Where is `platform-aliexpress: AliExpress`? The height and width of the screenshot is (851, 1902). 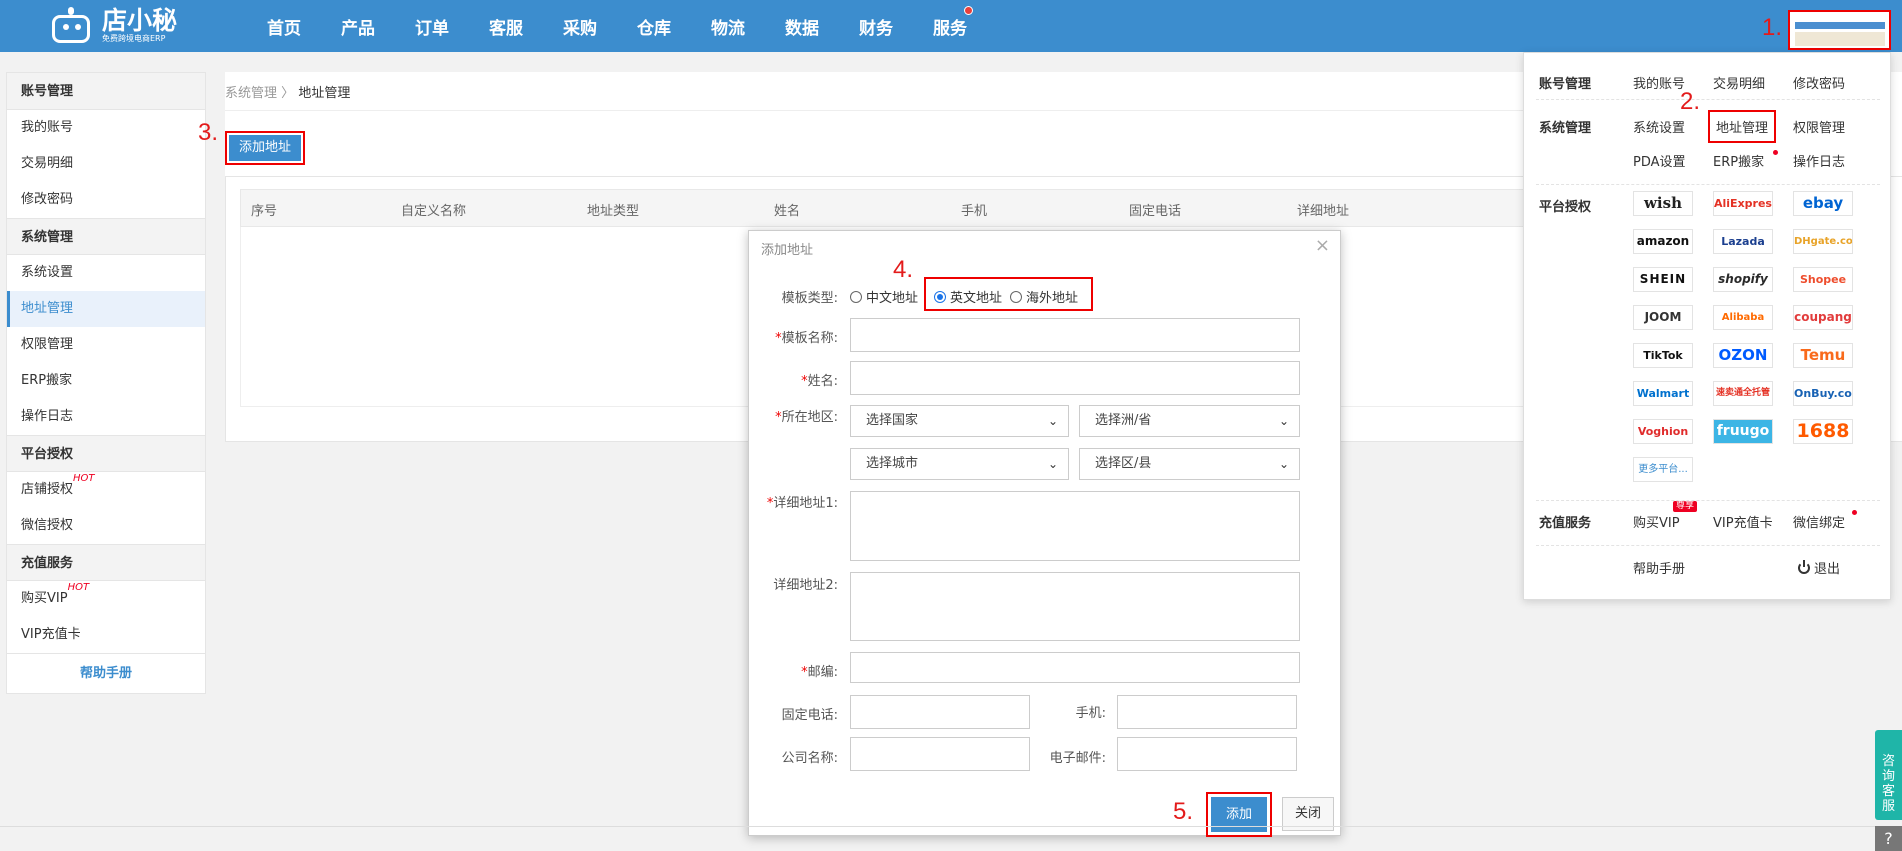
platform-aliexpress: AliExpress is located at coordinates (1743, 203).